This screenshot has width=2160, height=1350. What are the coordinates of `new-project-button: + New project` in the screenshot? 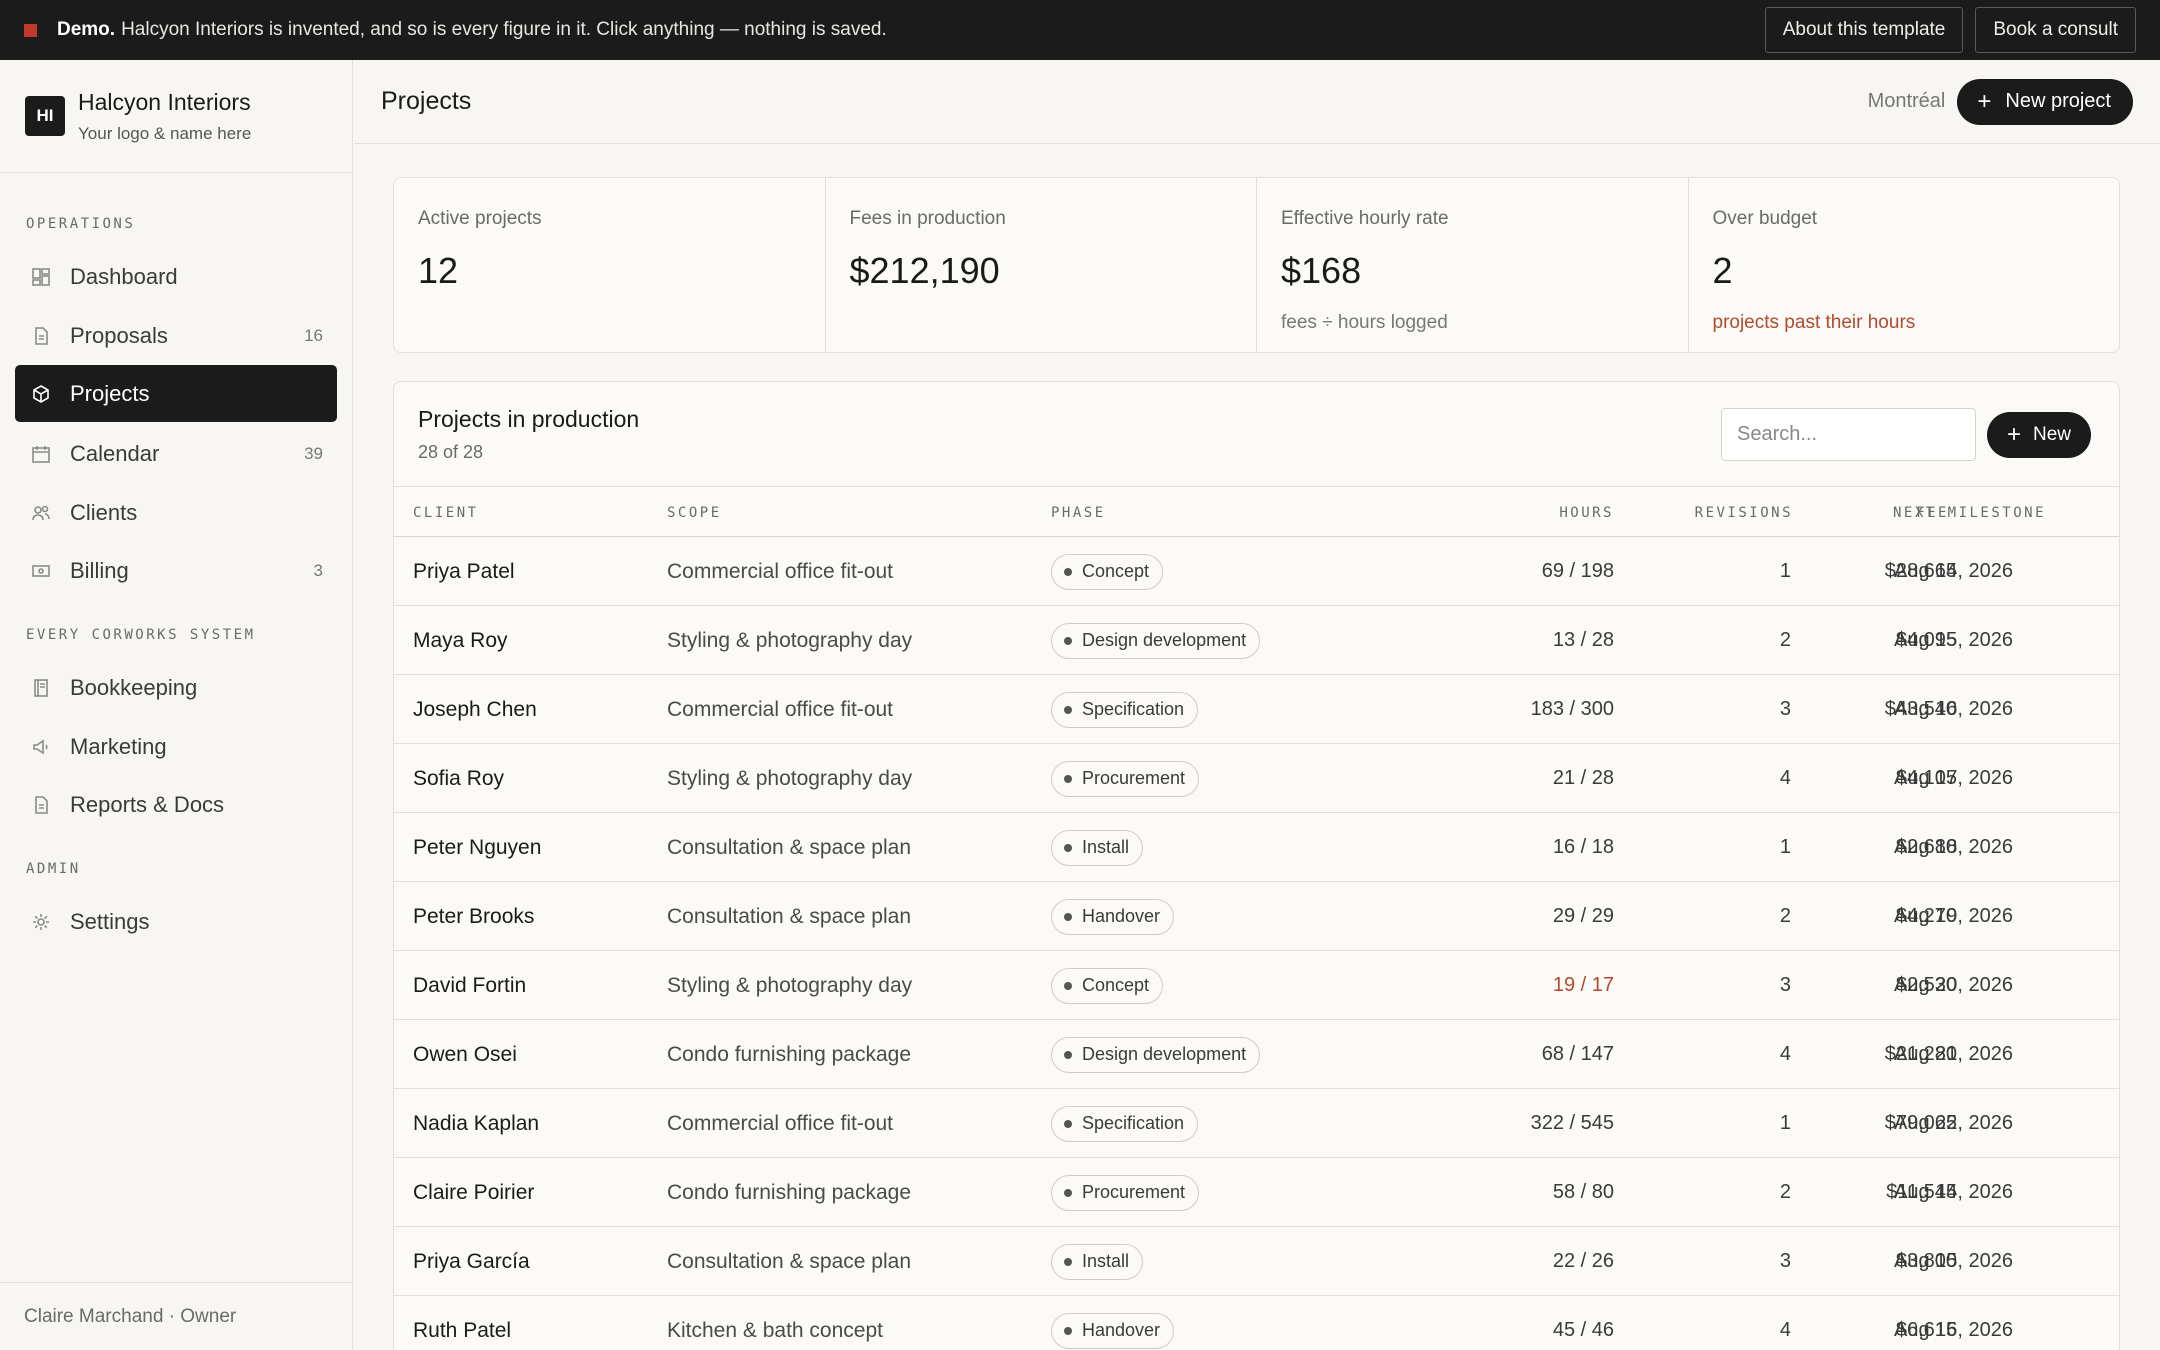 It's located at (2045, 101).